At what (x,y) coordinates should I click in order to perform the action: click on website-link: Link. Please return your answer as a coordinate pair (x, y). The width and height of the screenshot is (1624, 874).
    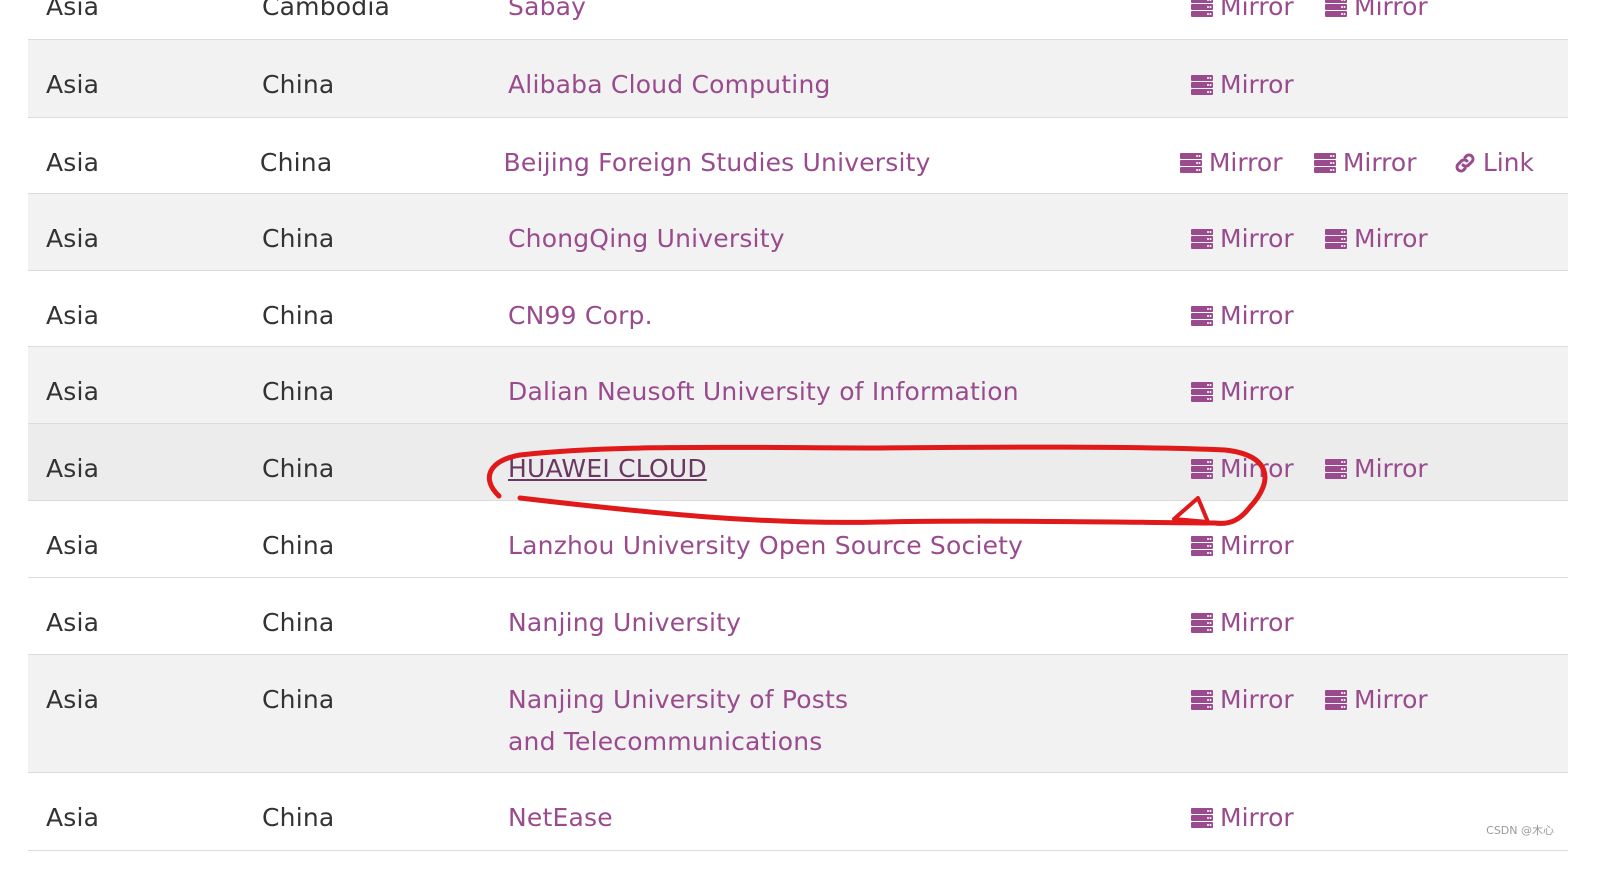
    Looking at the image, I should click on (1493, 163).